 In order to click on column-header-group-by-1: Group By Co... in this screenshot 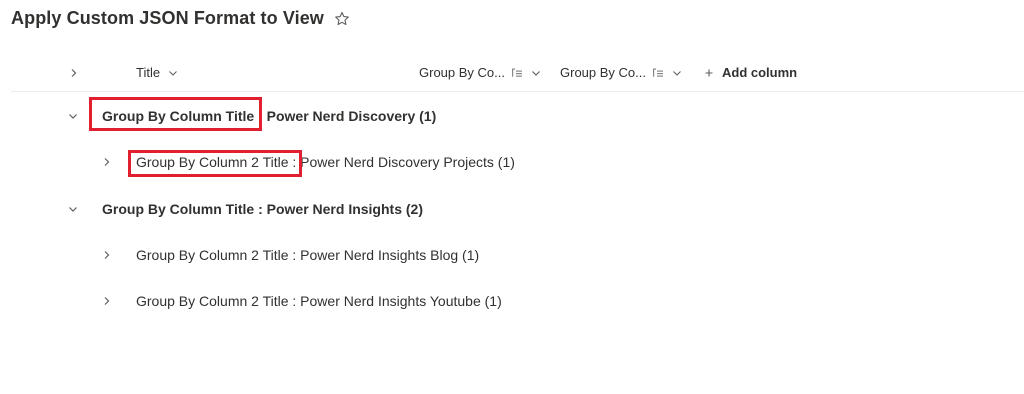, I will do `click(481, 72)`.